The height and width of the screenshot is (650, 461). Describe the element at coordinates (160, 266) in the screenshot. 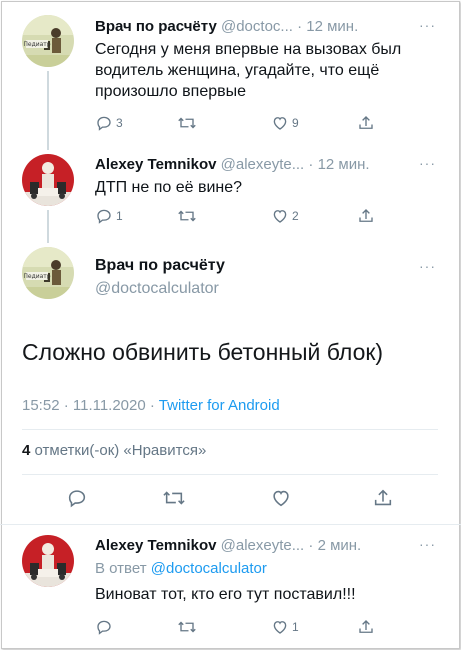

I see `main-author-name: Врач по расчёту` at that location.